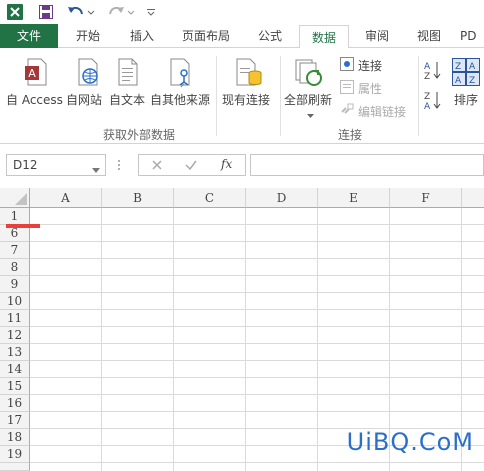 Image resolution: width=484 pixels, height=471 pixels. Describe the element at coordinates (206, 36) in the screenshot. I see `tab-page-layout: 页面布局` at that location.